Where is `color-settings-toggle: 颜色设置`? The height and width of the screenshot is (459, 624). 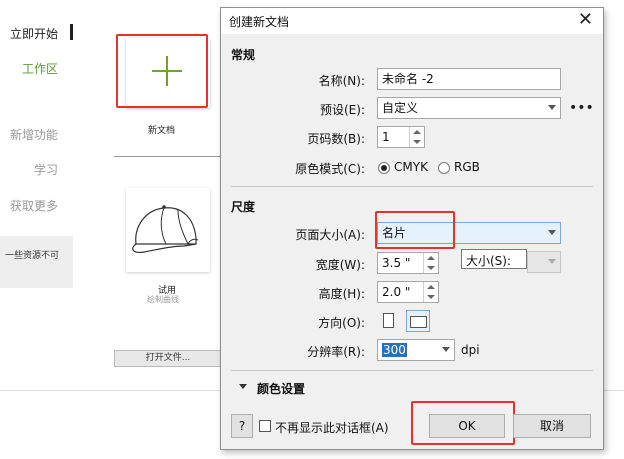 color-settings-toggle: 颜色设置 is located at coordinates (281, 388).